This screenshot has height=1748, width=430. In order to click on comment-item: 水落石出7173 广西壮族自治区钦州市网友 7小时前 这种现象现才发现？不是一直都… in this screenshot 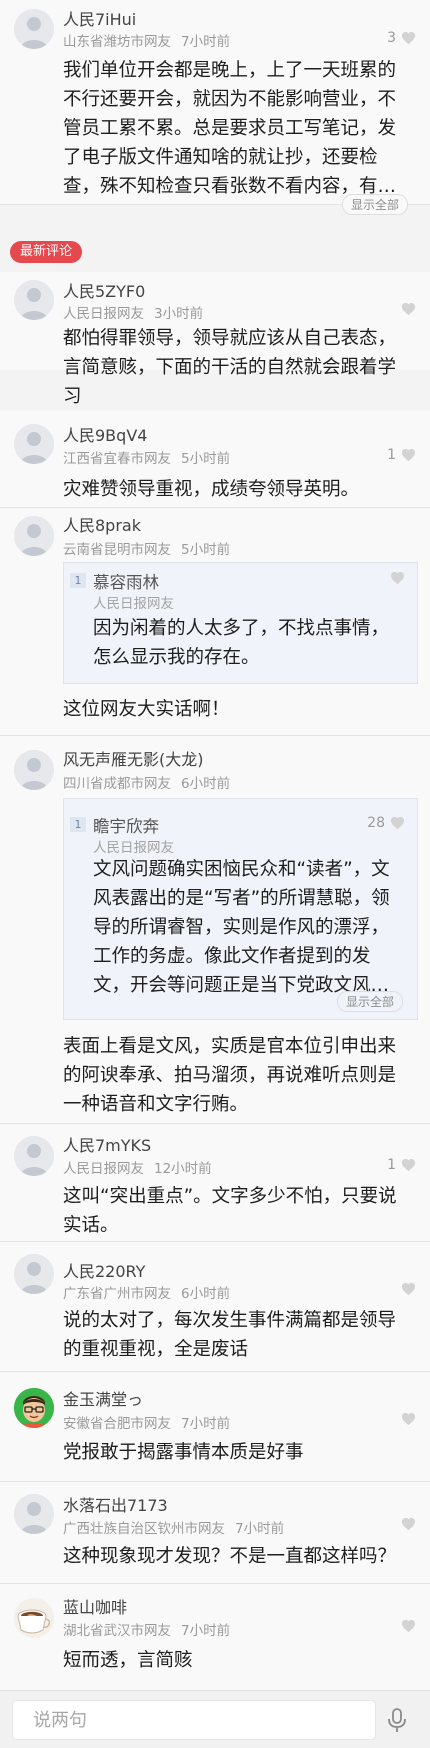, I will do `click(215, 1533)`.